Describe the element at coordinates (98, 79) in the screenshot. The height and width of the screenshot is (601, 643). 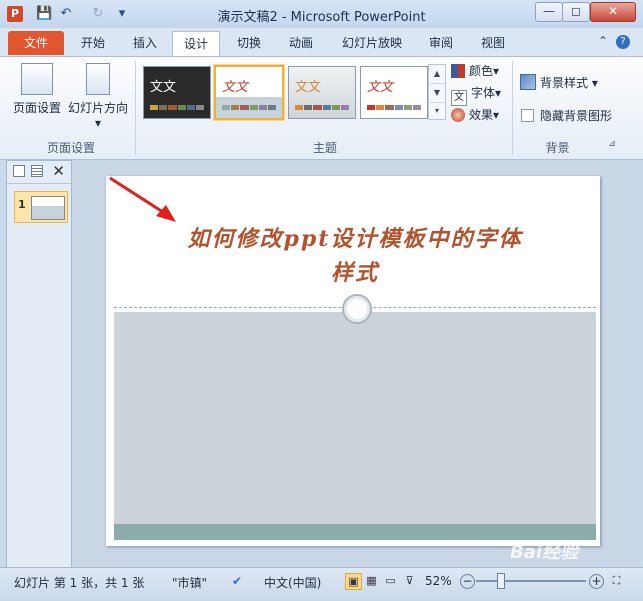
I see `slide-orientation-icon` at that location.